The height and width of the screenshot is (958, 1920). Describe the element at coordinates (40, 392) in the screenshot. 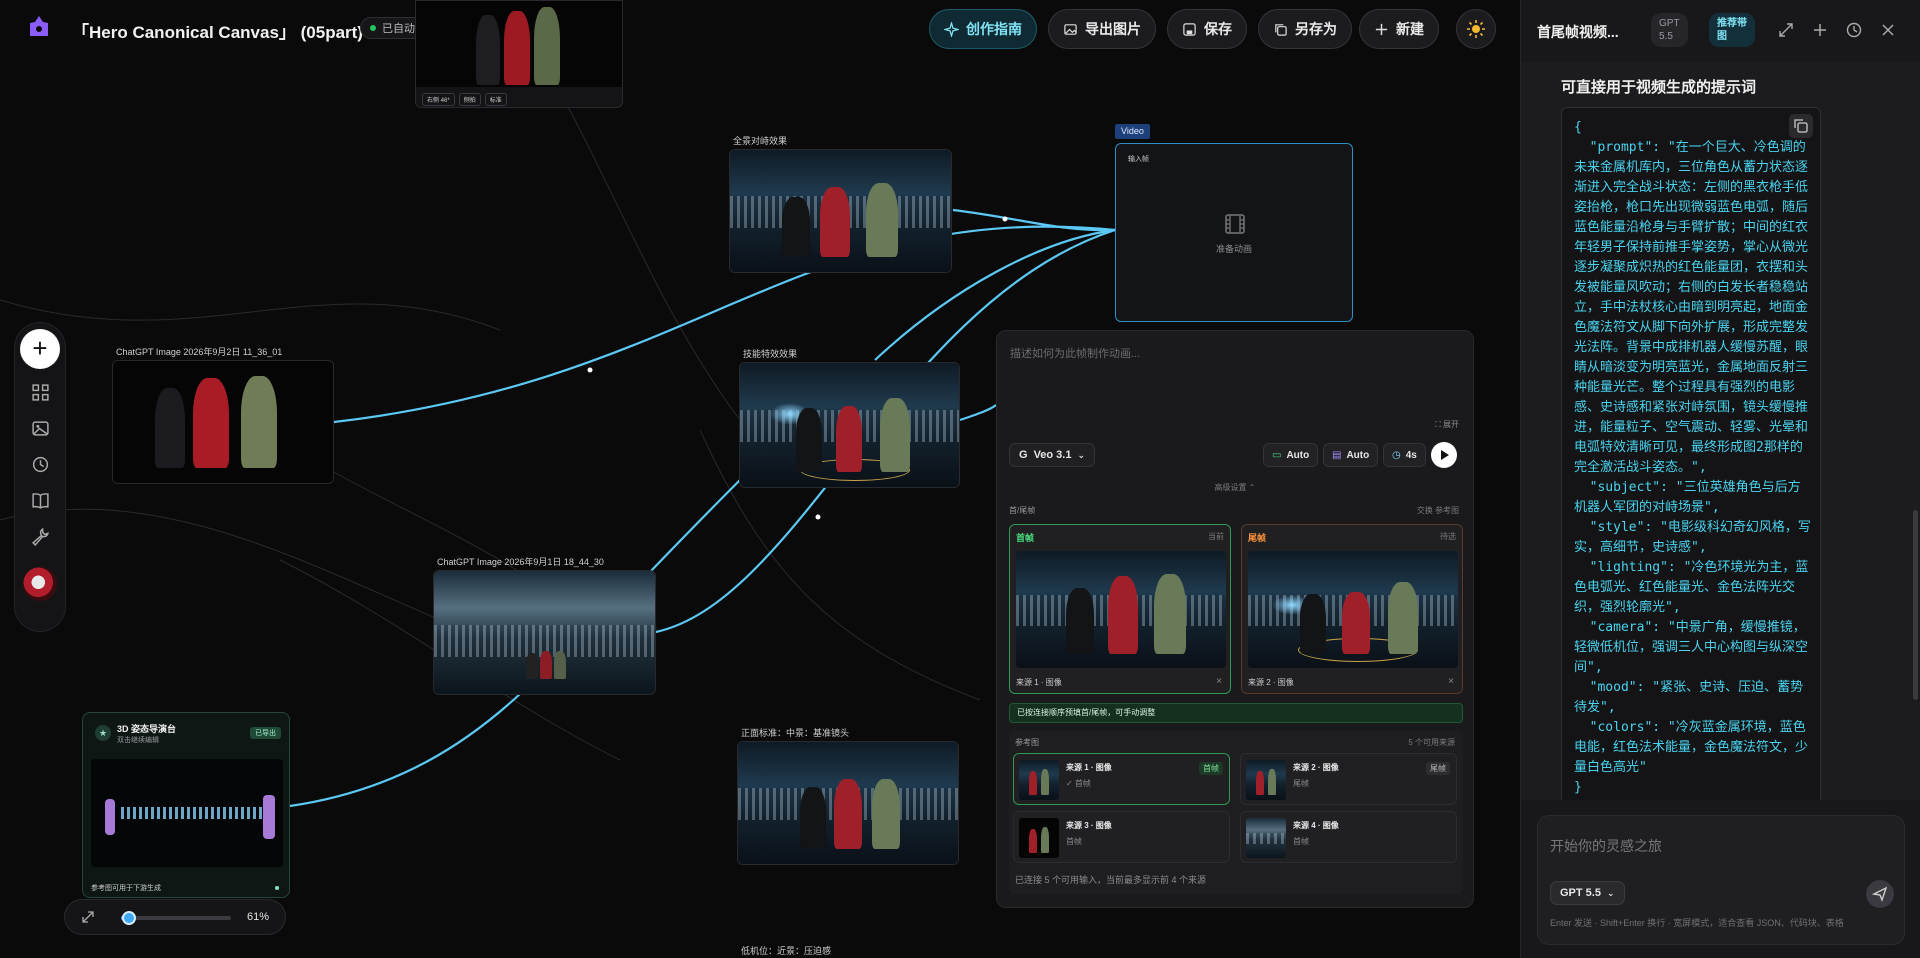

I see `grid-icon` at that location.